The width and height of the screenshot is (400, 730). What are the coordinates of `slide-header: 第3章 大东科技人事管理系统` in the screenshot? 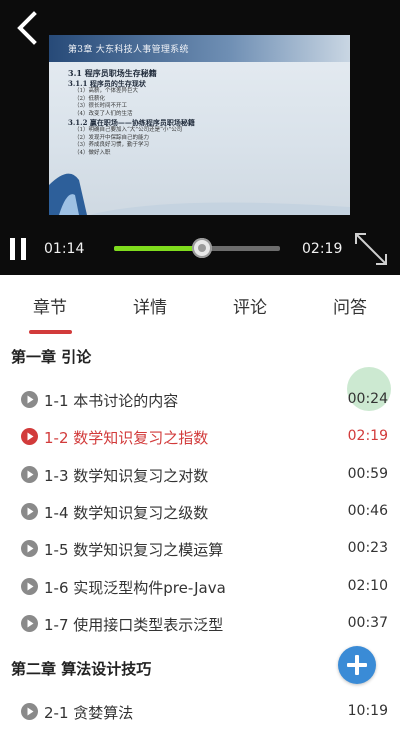 It's located at (199, 48).